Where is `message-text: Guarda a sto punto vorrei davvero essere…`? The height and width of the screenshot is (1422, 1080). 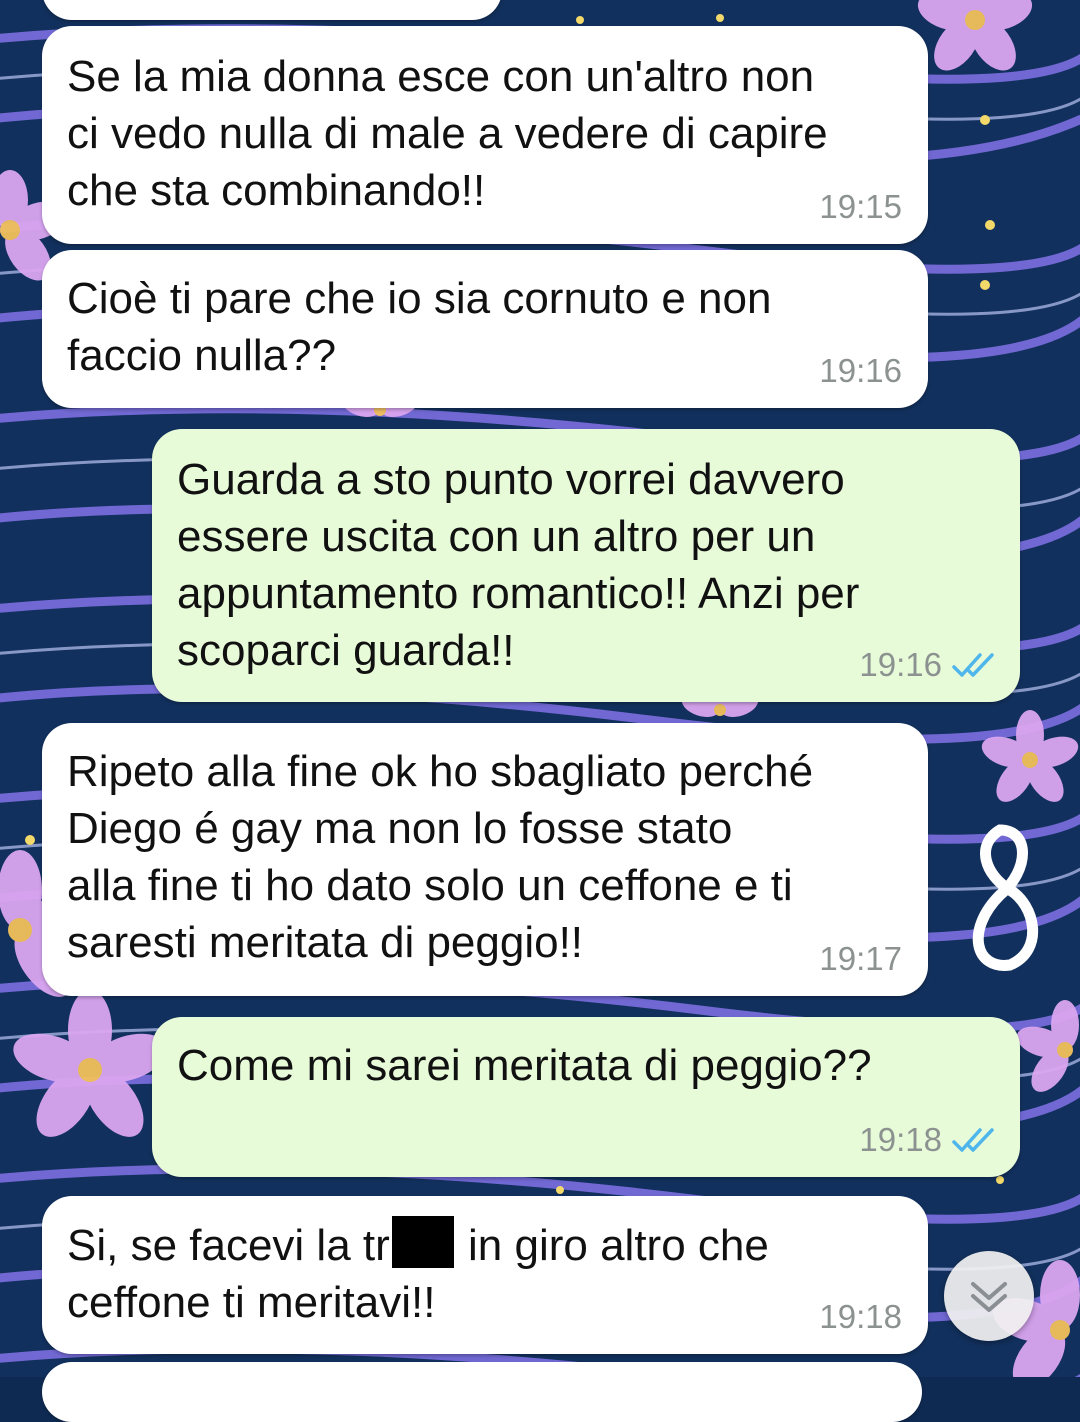 message-text: Guarda a sto punto vorrei davvero essere… is located at coordinates (518, 565).